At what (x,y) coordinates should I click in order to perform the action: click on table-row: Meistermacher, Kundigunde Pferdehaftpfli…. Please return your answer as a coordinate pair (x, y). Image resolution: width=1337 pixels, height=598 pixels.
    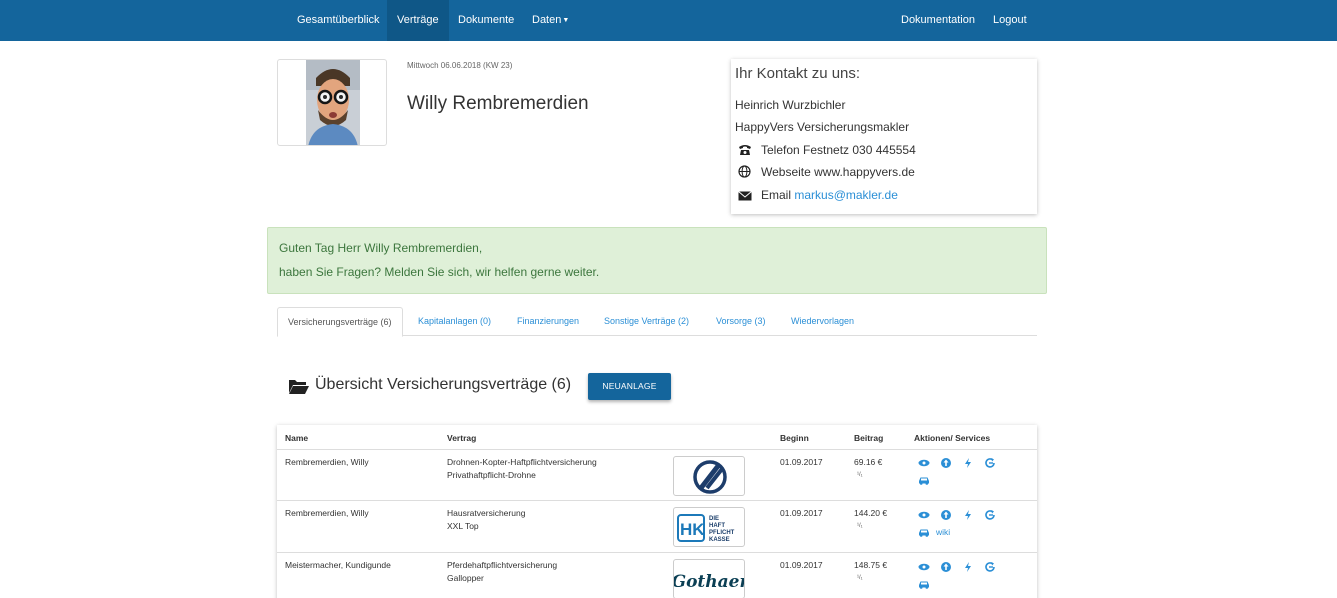
    Looking at the image, I should click on (657, 575).